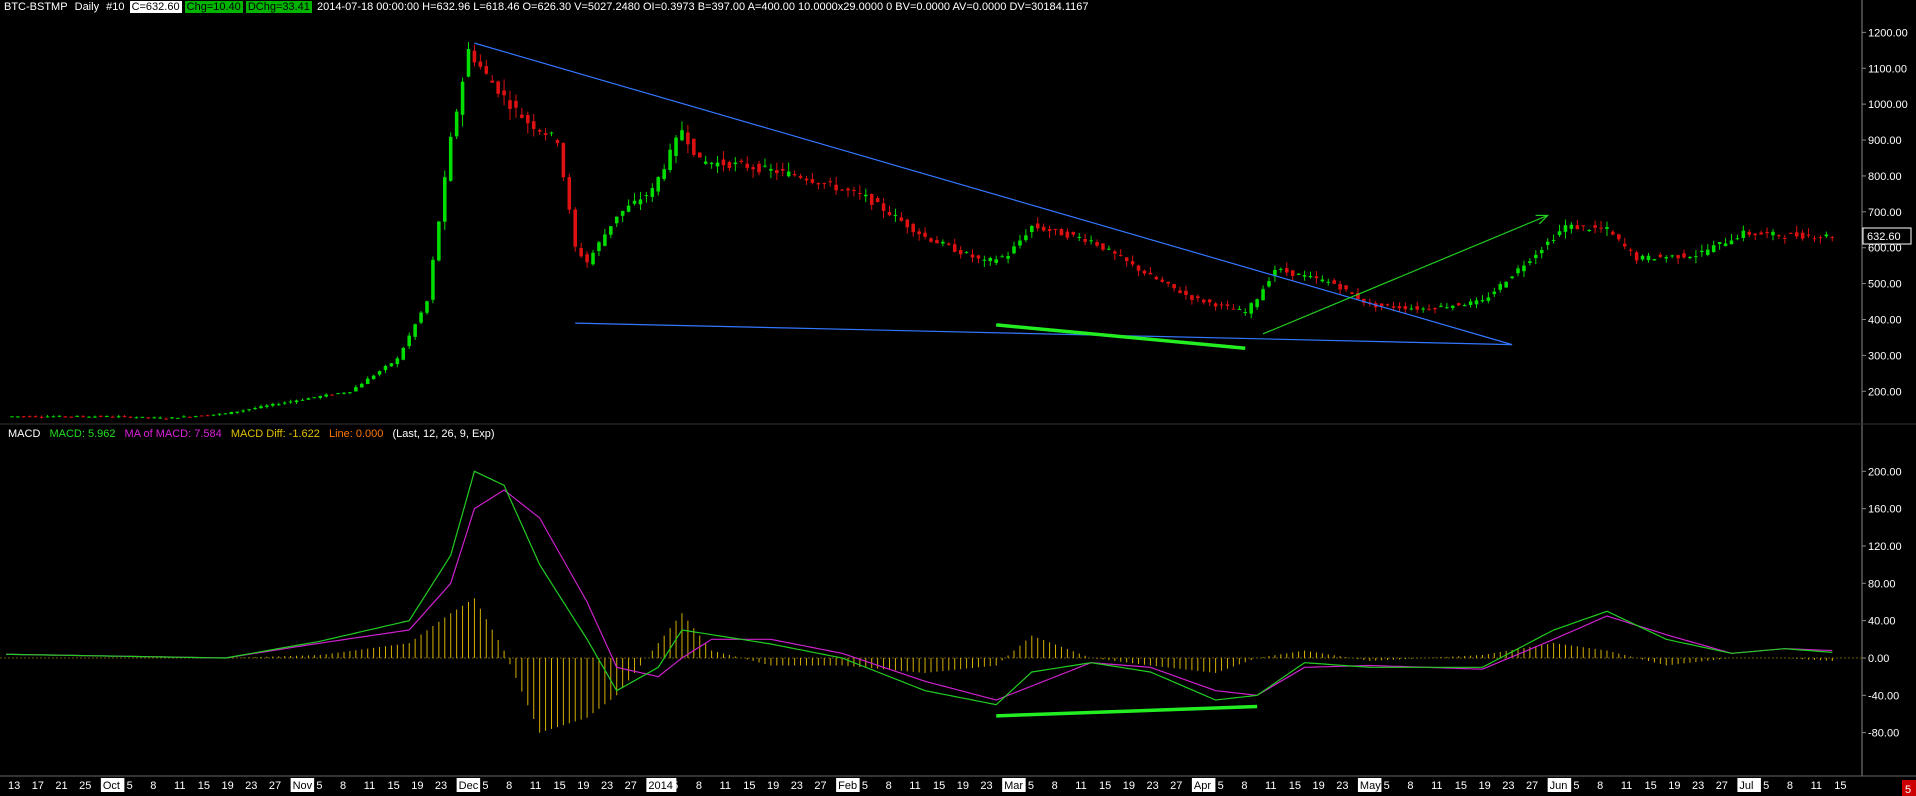 This screenshot has height=796, width=1916. What do you see at coordinates (1885, 285) in the screenshot?
I see `price-tick-label: 500.00` at bounding box center [1885, 285].